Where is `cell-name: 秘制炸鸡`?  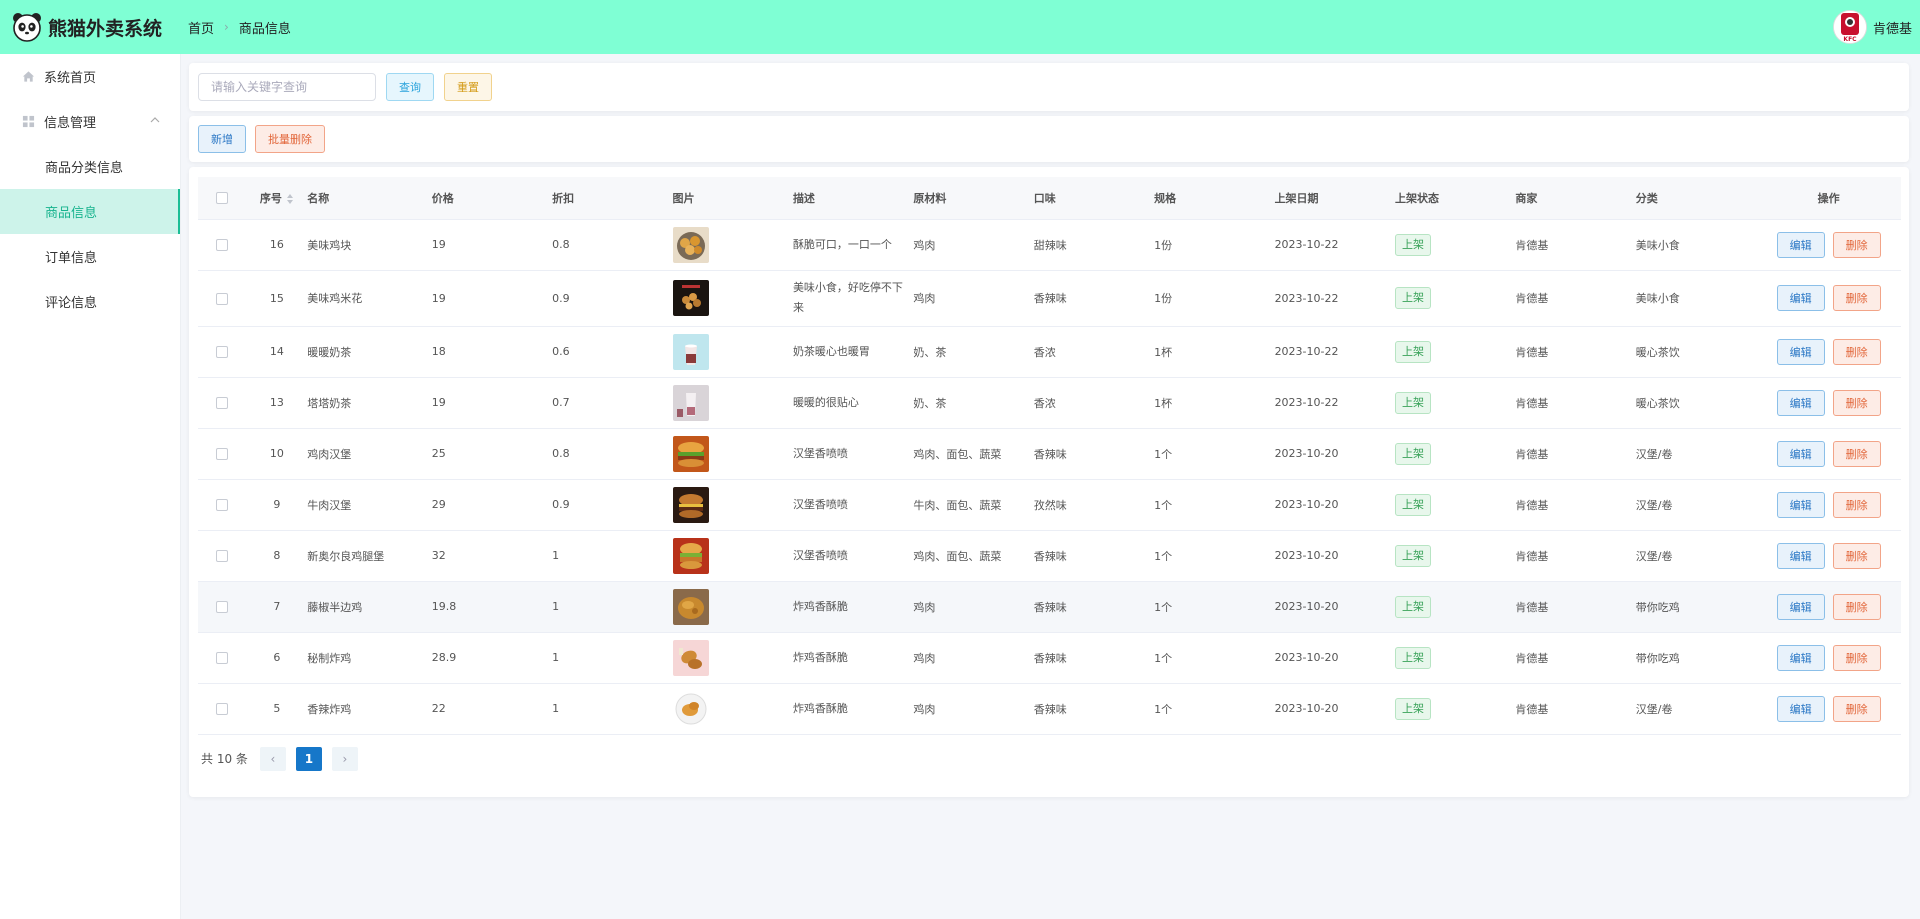 cell-name: 秘制炸鸡 is located at coordinates (369, 658).